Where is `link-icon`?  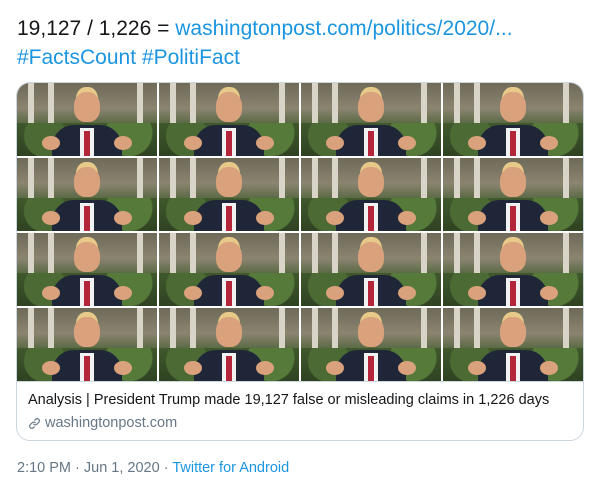 link-icon is located at coordinates (34, 423).